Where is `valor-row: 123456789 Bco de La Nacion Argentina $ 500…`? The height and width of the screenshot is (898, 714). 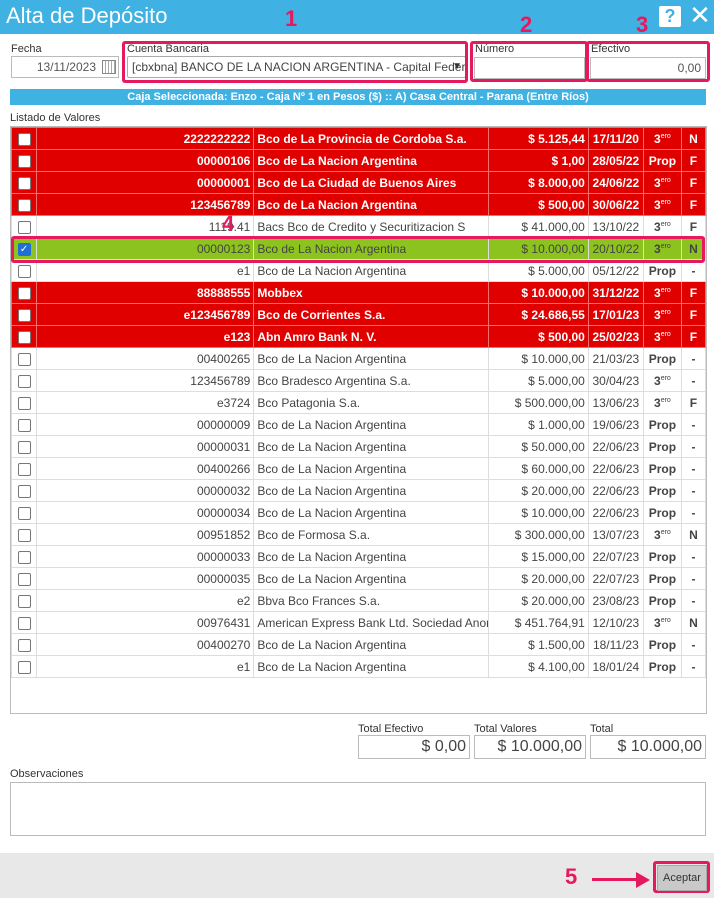 valor-row: 123456789 Bco de La Nacion Argentina $ 500… is located at coordinates (358, 204).